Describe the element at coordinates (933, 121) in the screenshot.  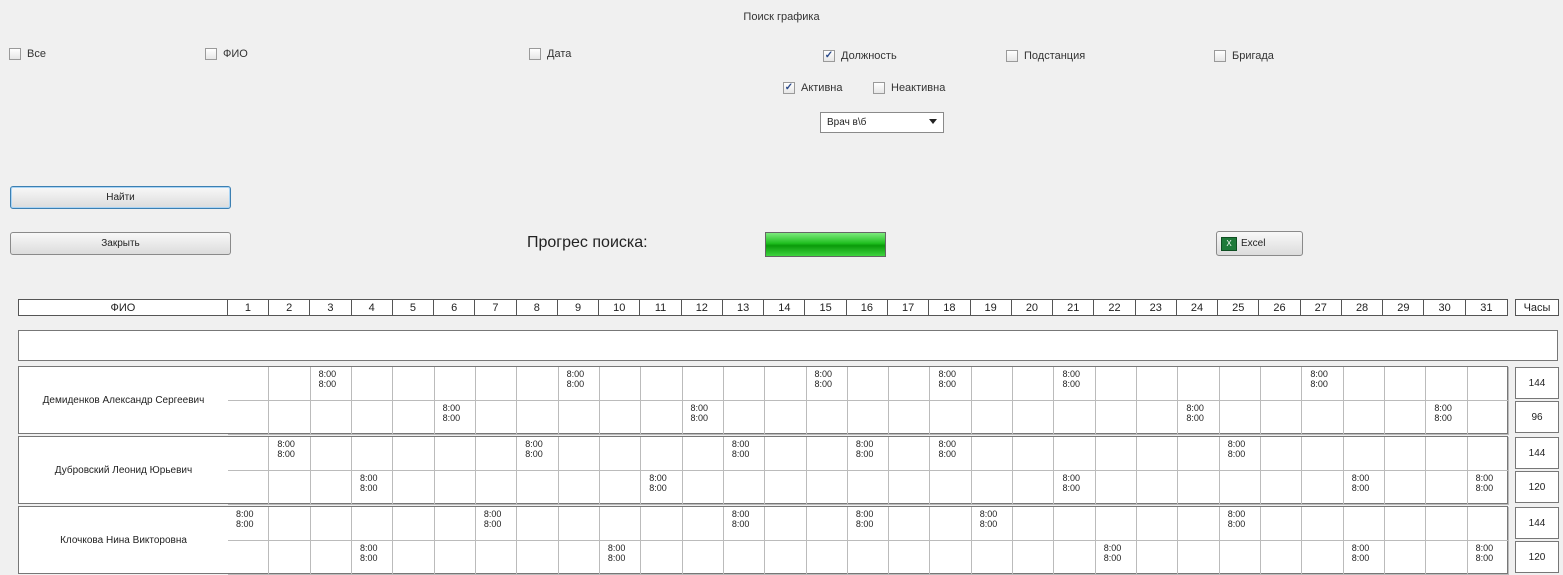
I see `chevron-down-icon` at that location.